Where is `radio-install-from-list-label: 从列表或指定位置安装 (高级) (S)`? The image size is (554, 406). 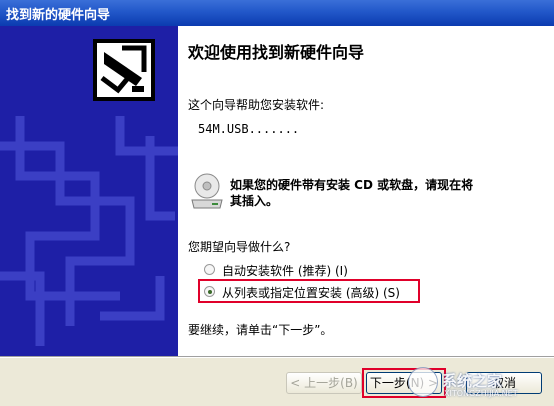 radio-install-from-list-label: 从列表或指定位置安装 (高级) (S) is located at coordinates (311, 292).